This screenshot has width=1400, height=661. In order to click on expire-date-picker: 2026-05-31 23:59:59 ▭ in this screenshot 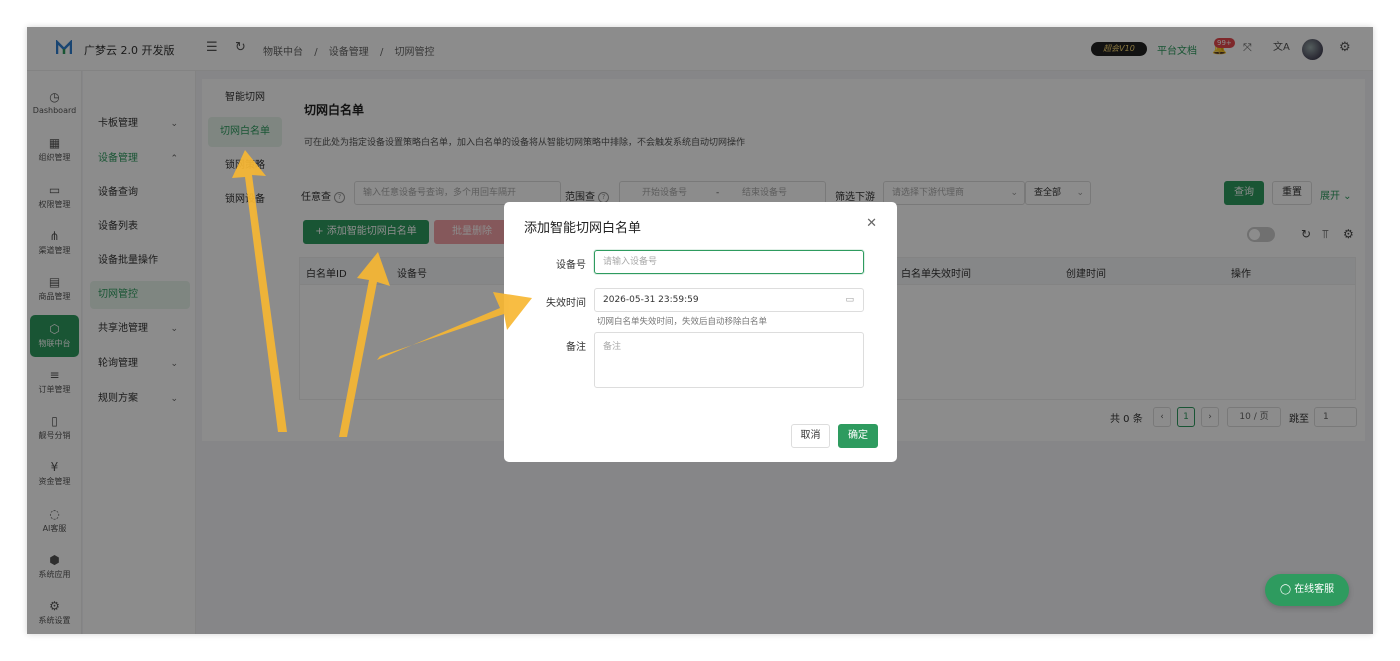, I will do `click(729, 300)`.